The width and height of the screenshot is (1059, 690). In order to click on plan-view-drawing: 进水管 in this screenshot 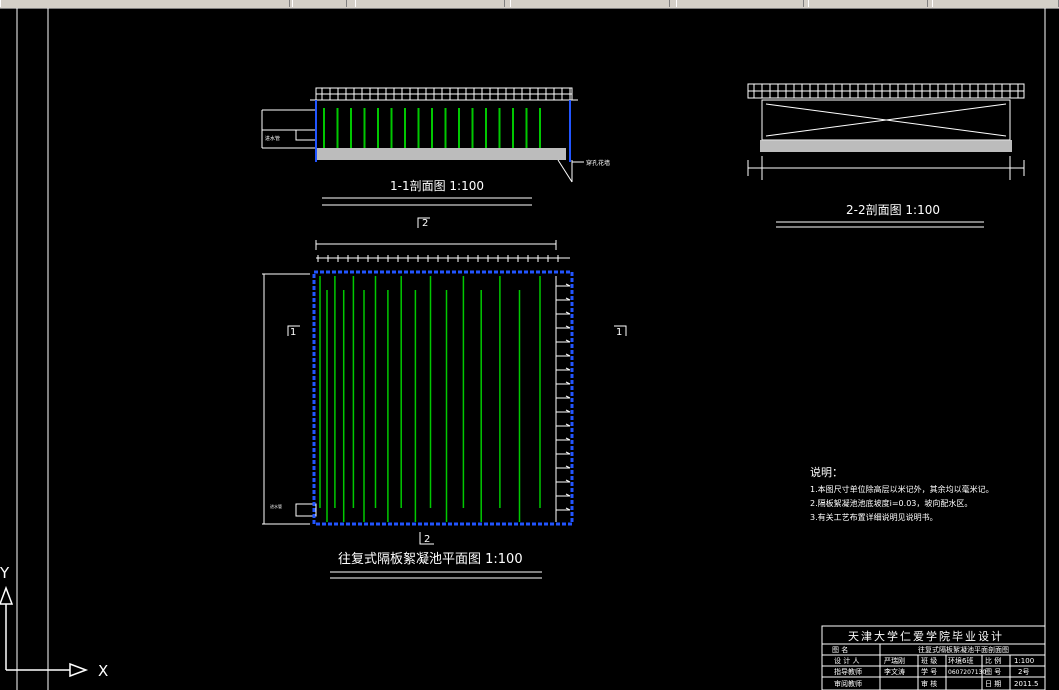, I will do `click(418, 383)`.